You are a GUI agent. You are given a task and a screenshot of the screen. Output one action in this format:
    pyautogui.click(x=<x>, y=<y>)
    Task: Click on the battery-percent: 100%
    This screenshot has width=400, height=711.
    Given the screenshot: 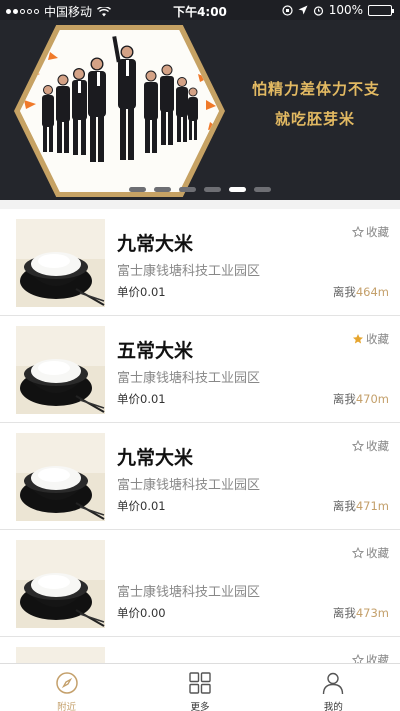 What is the action you would take?
    pyautogui.click(x=345, y=10)
    